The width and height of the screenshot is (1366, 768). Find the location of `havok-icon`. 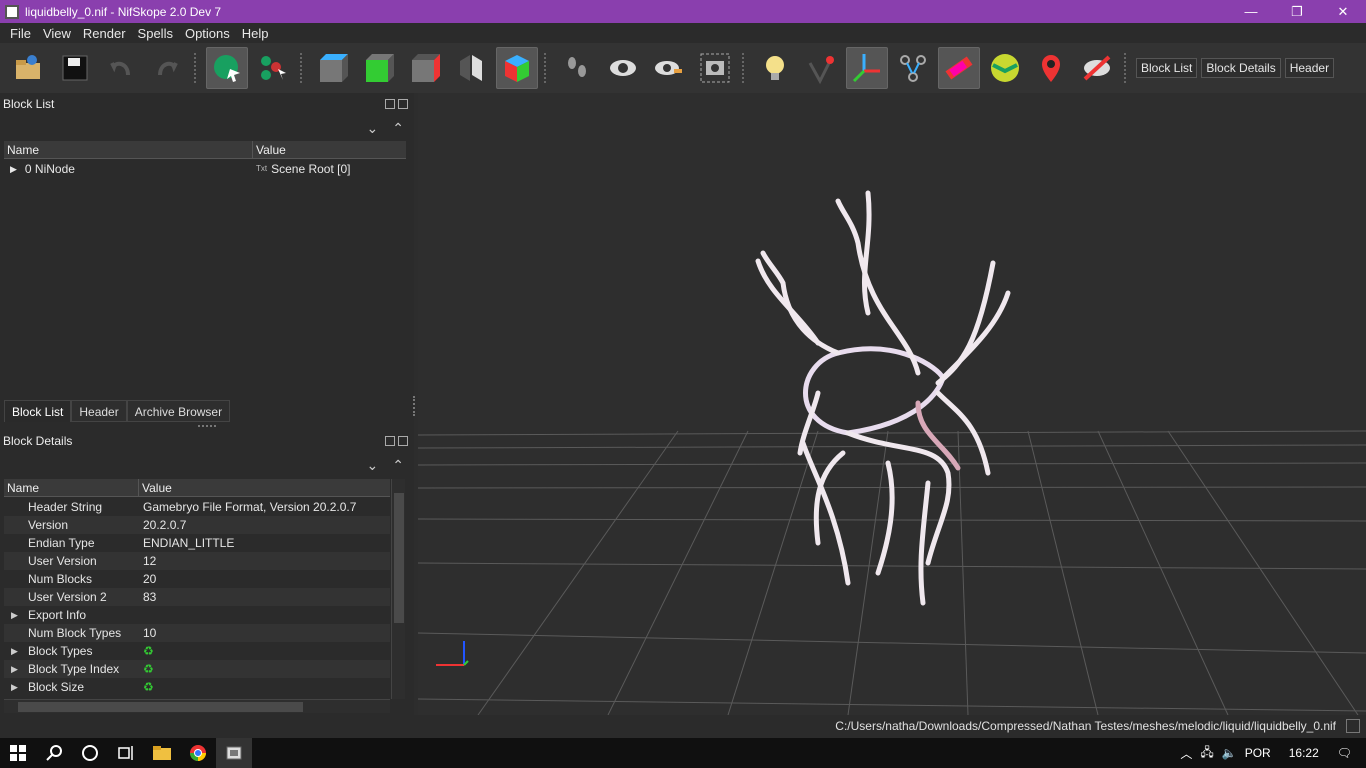

havok-icon is located at coordinates (959, 68).